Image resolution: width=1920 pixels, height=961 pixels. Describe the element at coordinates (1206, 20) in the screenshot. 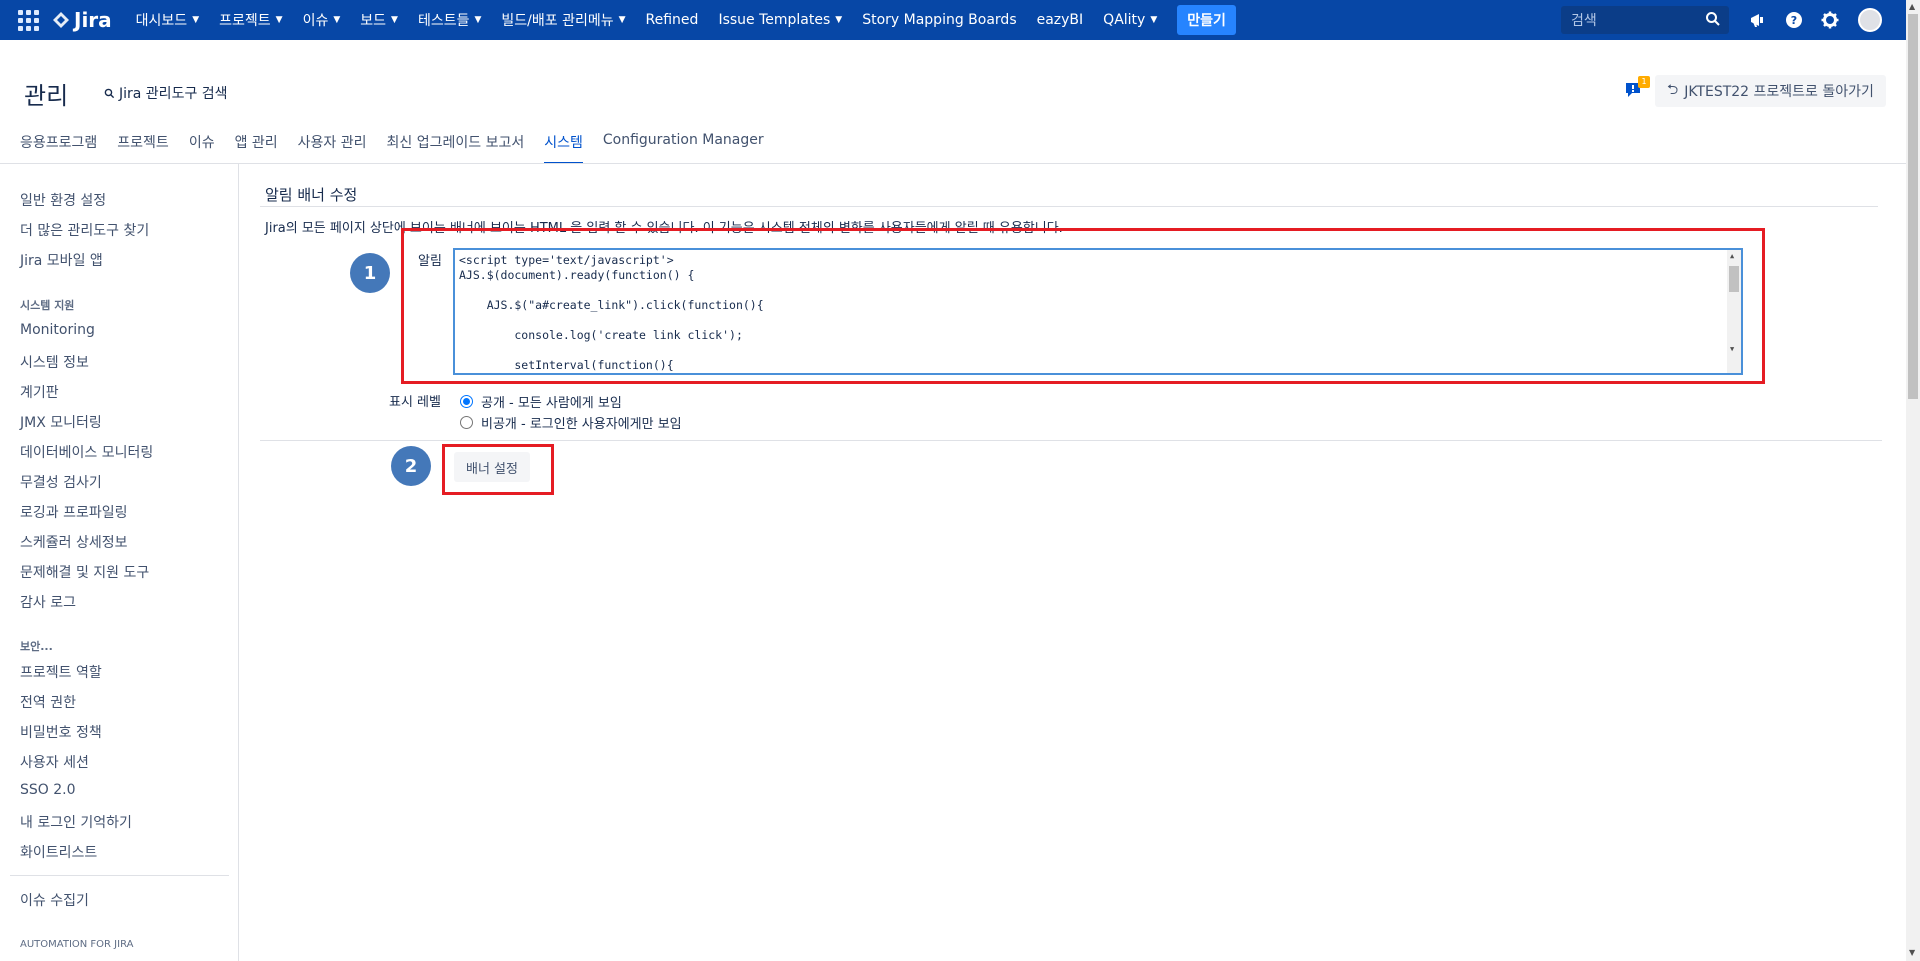

I see `create-button: 만들기` at that location.